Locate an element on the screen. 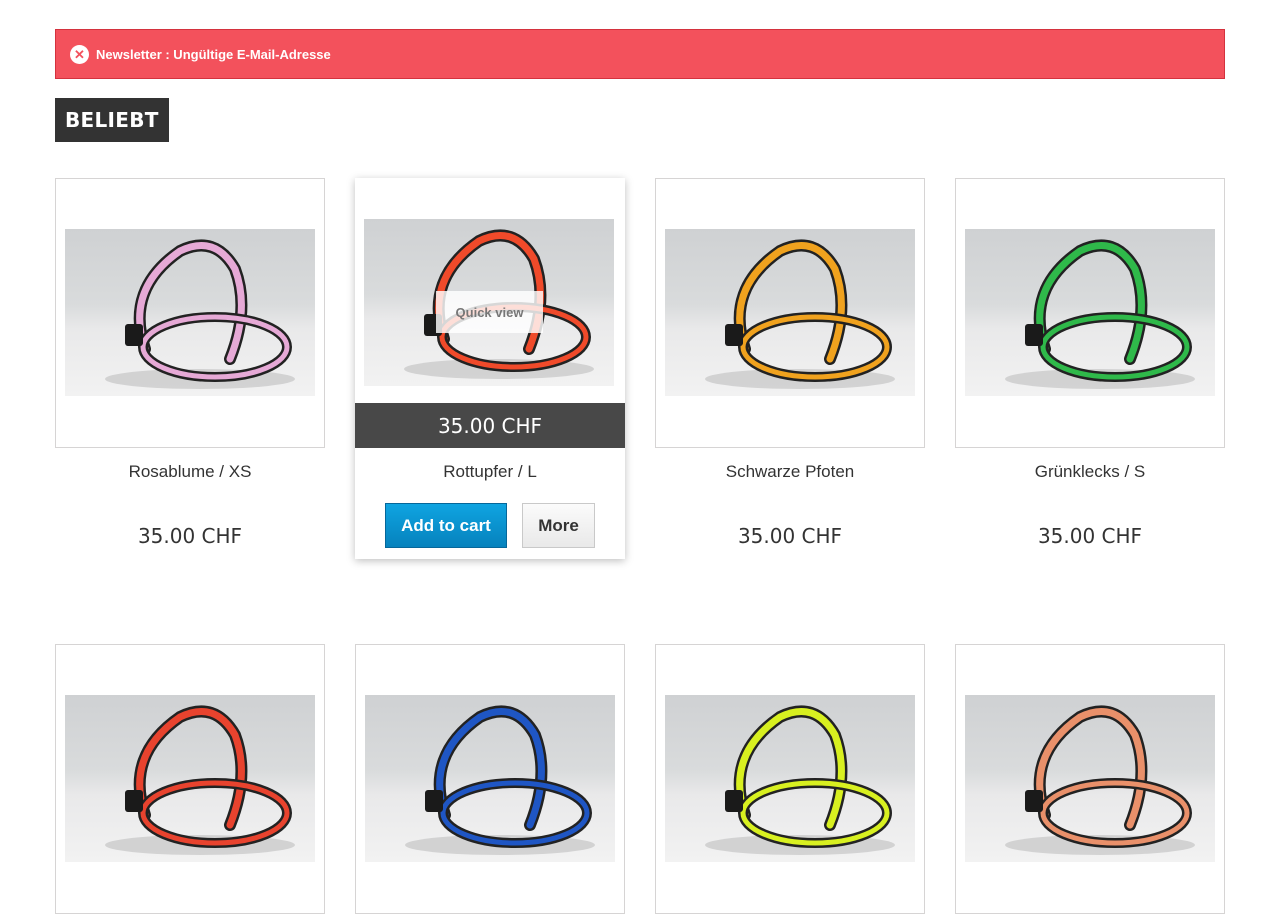 The height and width of the screenshot is (914, 1280). more-button: More is located at coordinates (558, 525).